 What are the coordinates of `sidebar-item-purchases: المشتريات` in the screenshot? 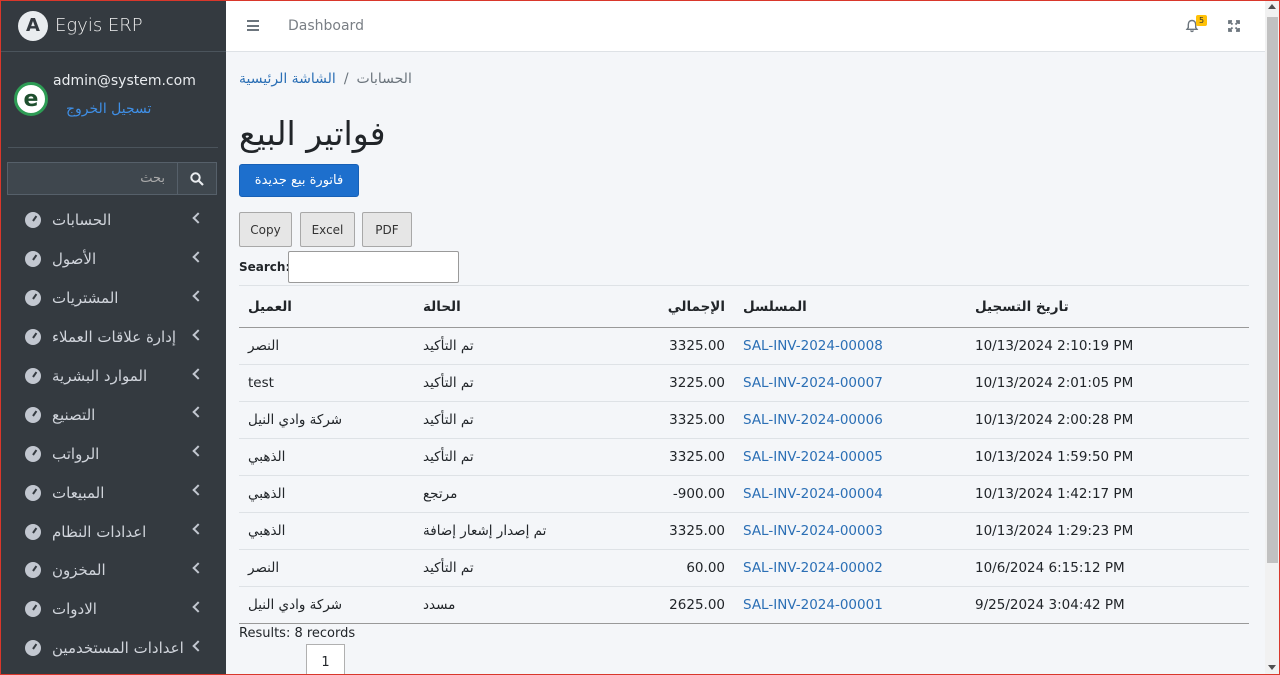 It's located at (113, 298).